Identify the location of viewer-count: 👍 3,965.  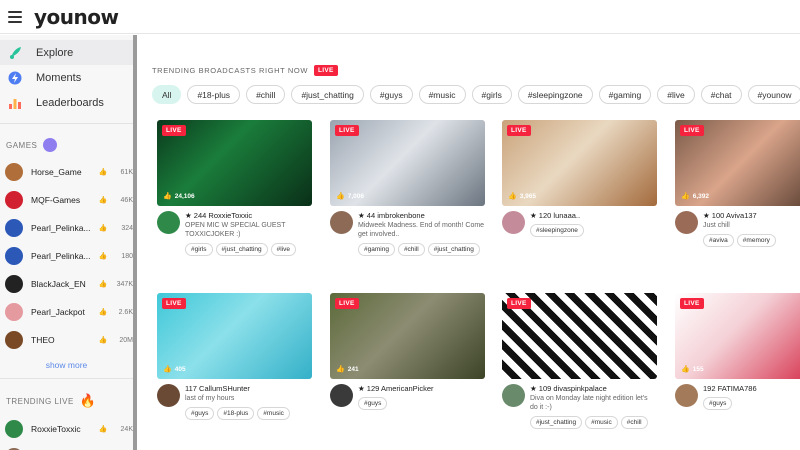
(522, 196).